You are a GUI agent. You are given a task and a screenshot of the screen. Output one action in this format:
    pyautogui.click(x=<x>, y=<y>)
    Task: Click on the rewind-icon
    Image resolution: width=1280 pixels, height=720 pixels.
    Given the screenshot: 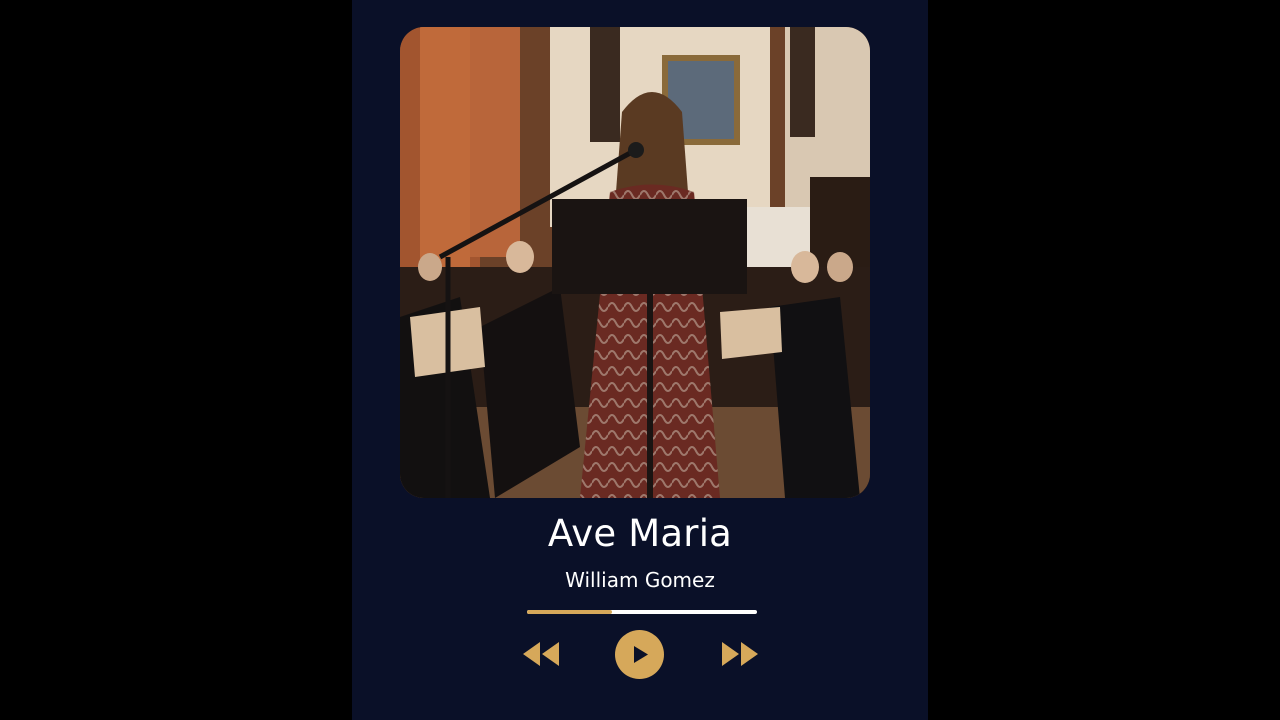 What is the action you would take?
    pyautogui.click(x=541, y=654)
    